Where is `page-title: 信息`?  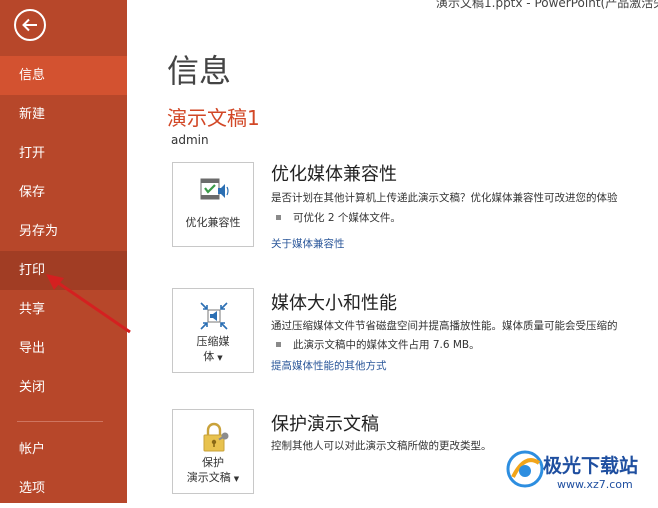 page-title: 信息 is located at coordinates (199, 71).